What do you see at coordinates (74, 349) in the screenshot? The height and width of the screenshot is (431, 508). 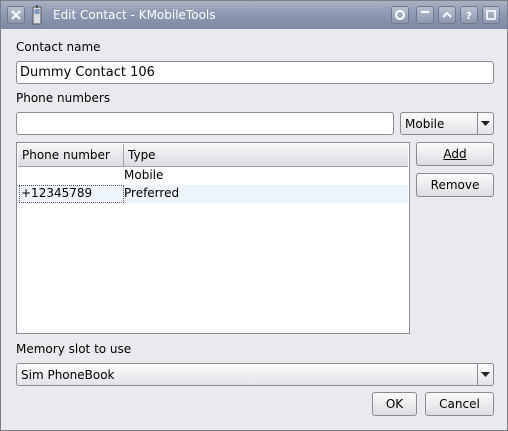 I see `memory-slot-label: Memory slot to use` at bounding box center [74, 349].